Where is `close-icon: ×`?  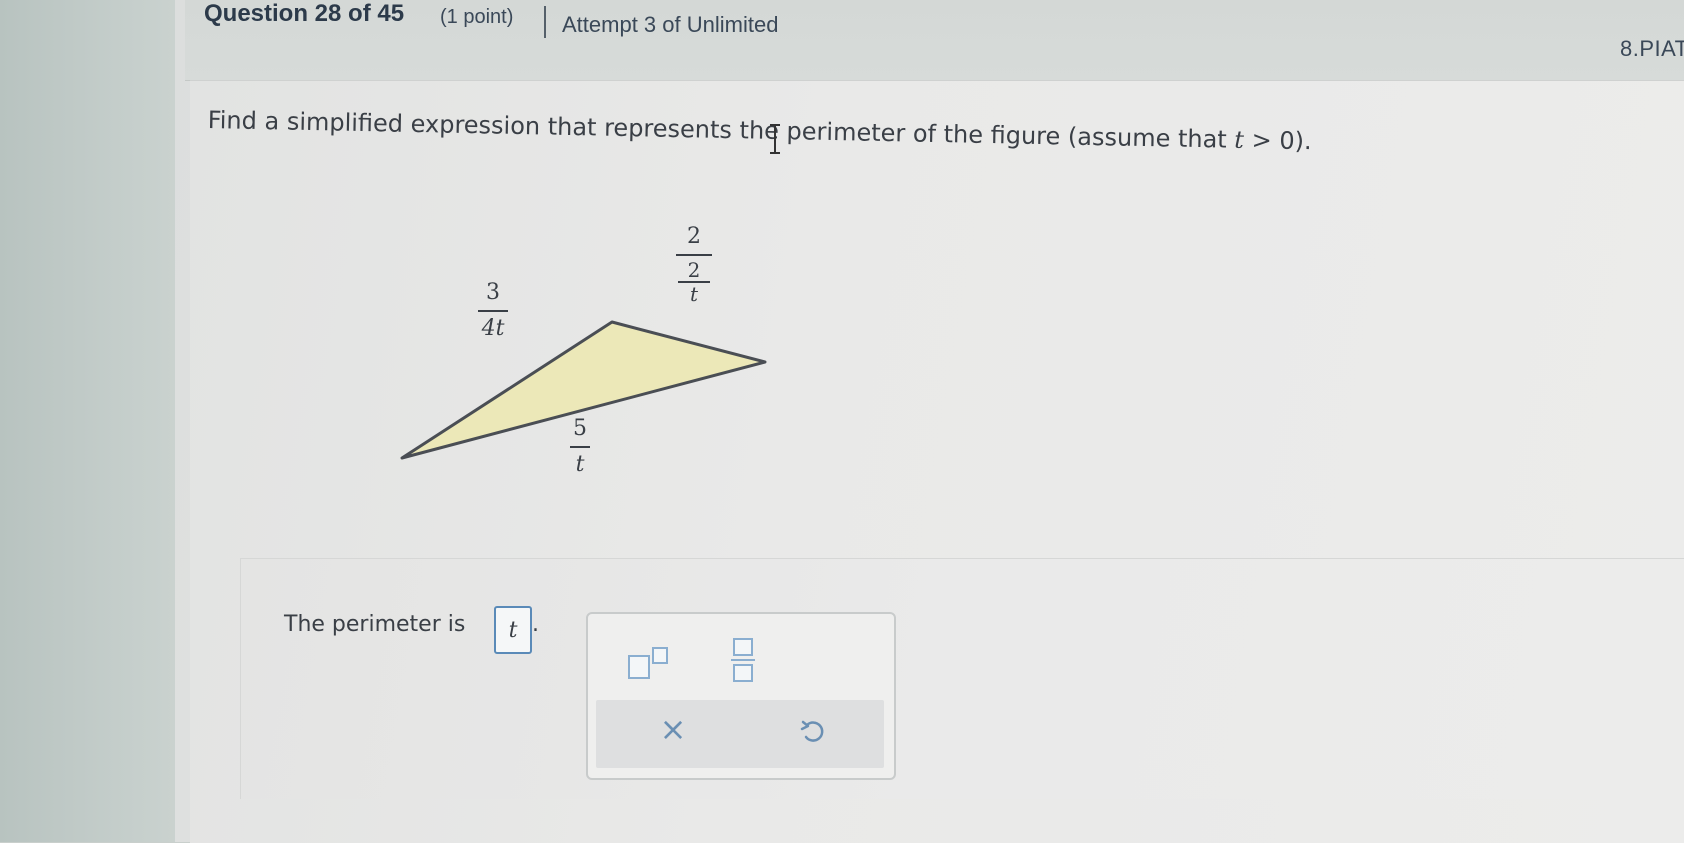 close-icon: × is located at coordinates (673, 729).